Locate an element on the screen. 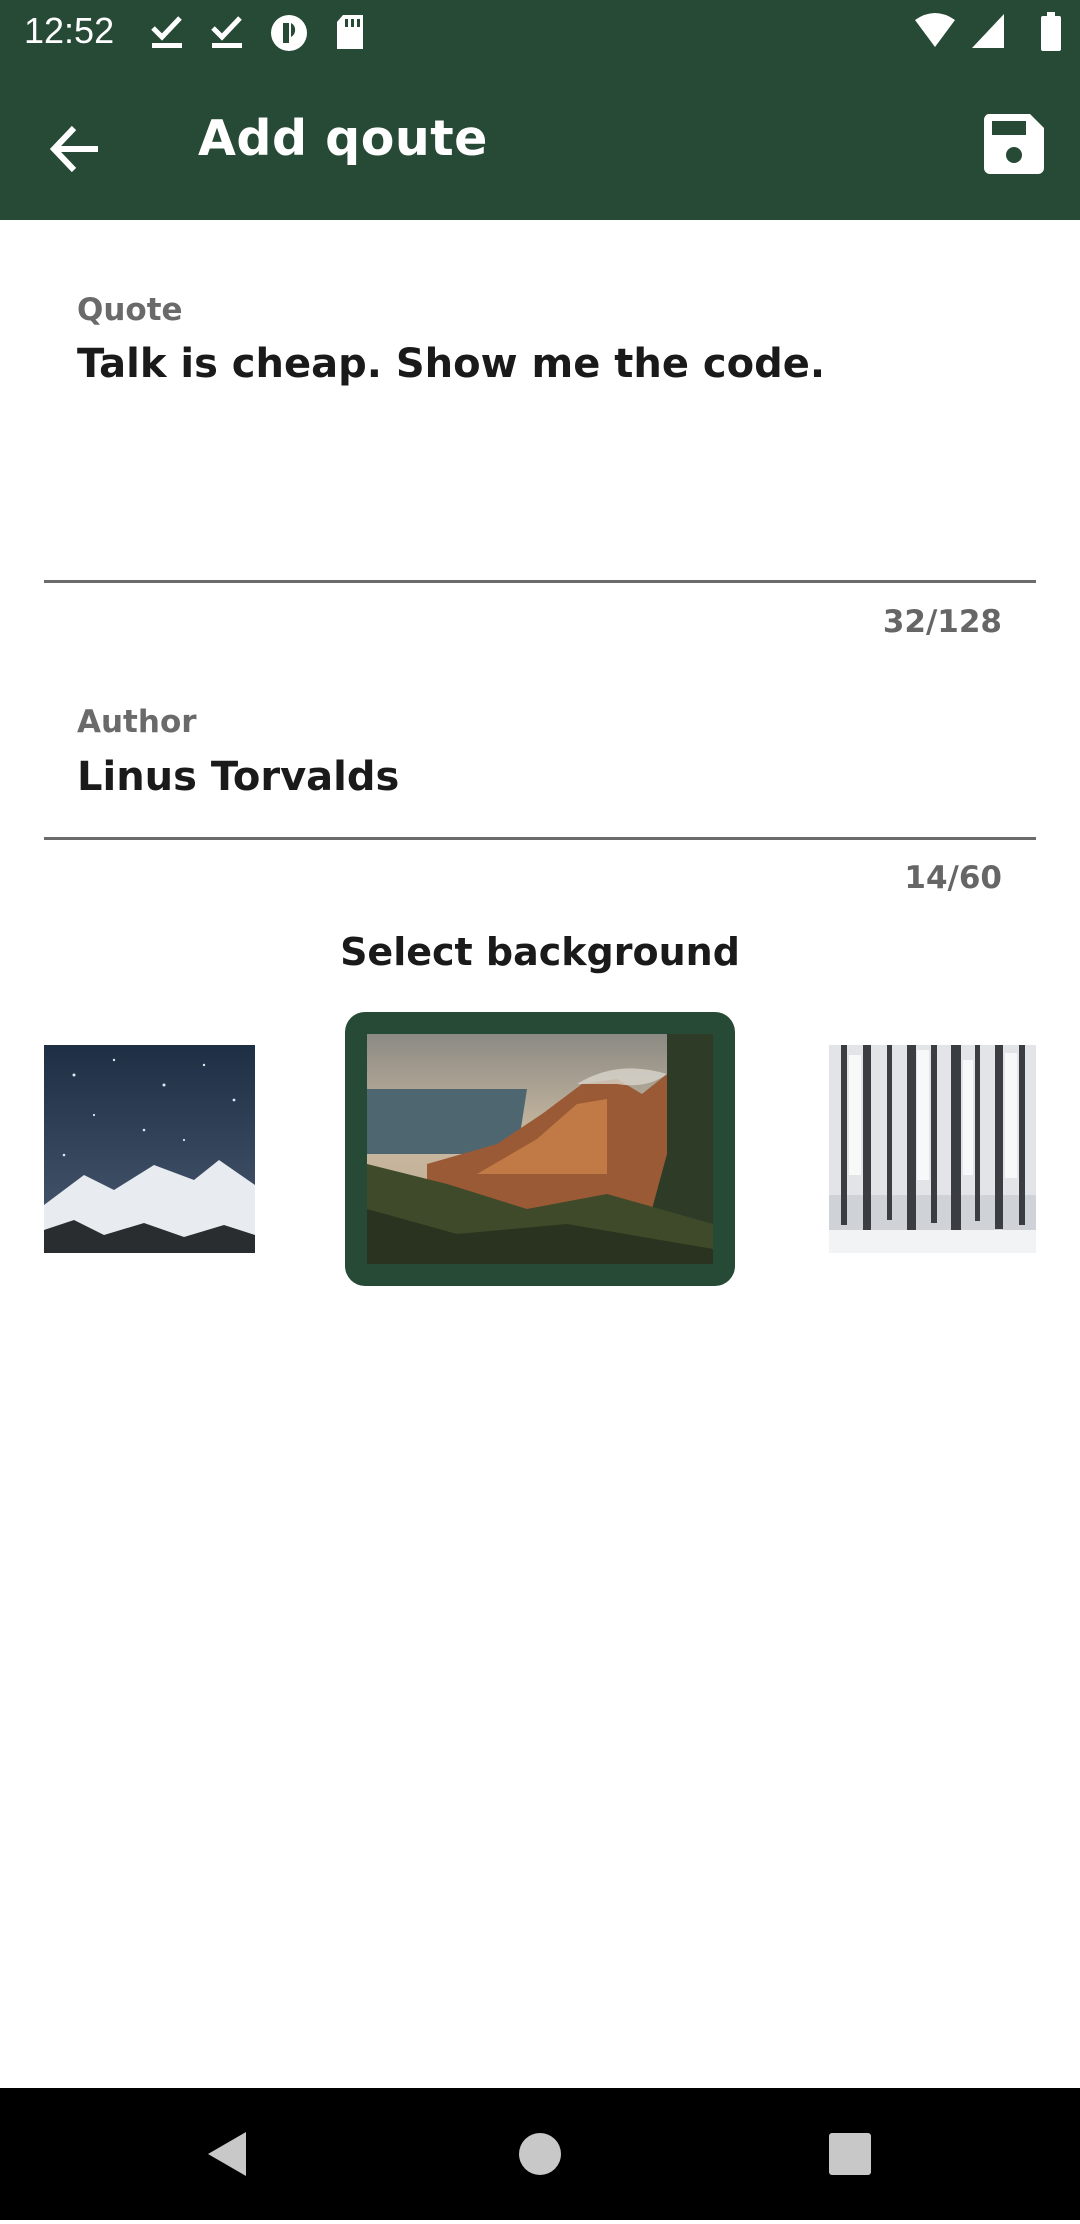  quote-input-underline is located at coordinates (540, 581).